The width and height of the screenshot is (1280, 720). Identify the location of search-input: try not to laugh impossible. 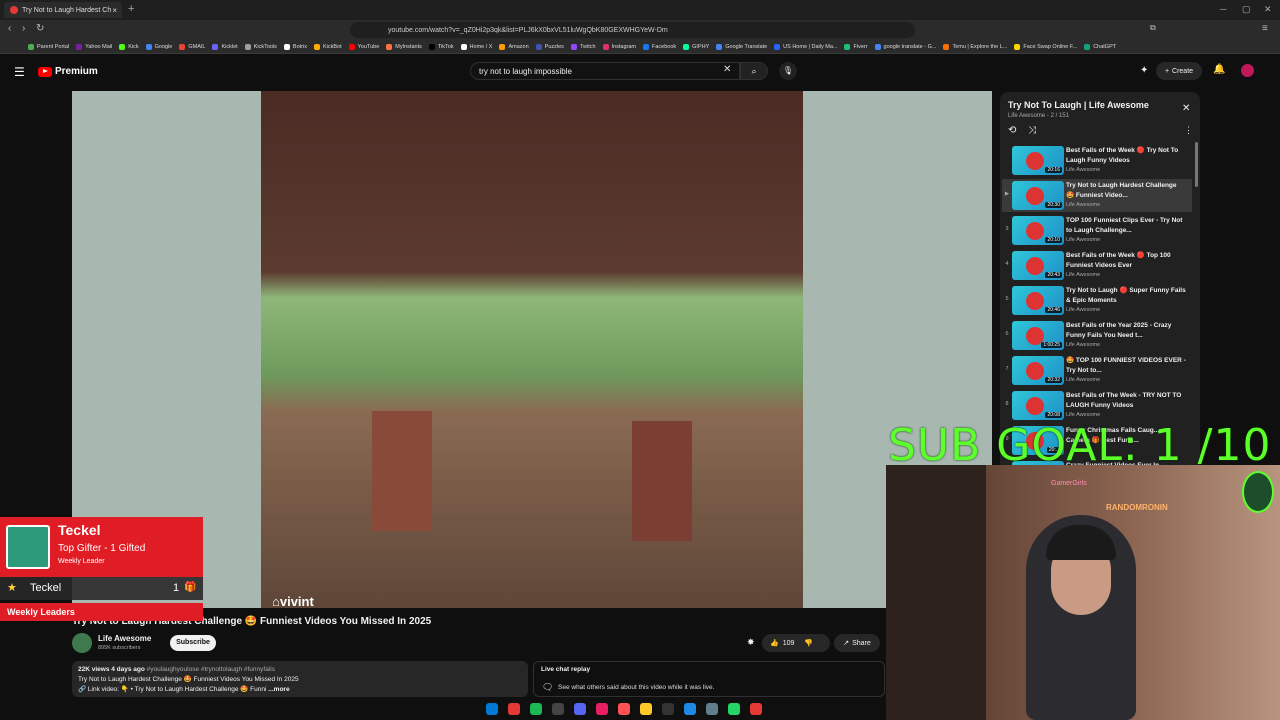
(605, 71).